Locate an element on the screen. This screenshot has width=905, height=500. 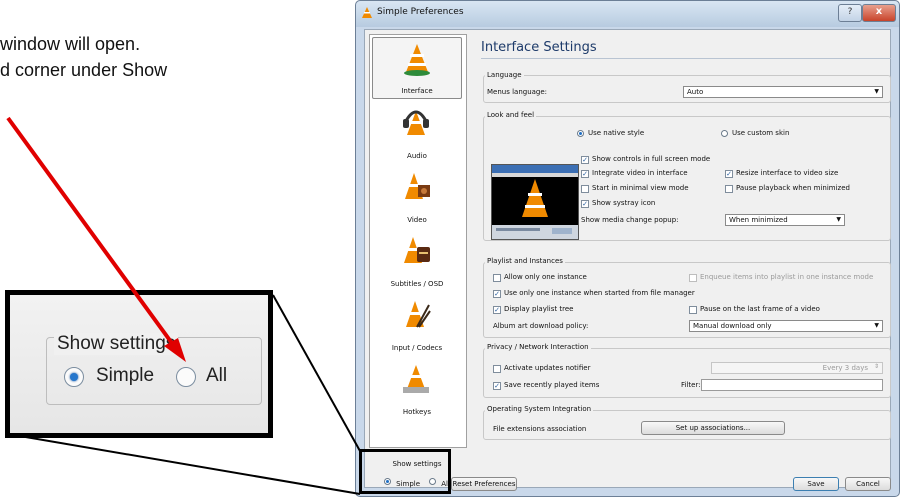
language-group-title: Language is located at coordinates (504, 75).